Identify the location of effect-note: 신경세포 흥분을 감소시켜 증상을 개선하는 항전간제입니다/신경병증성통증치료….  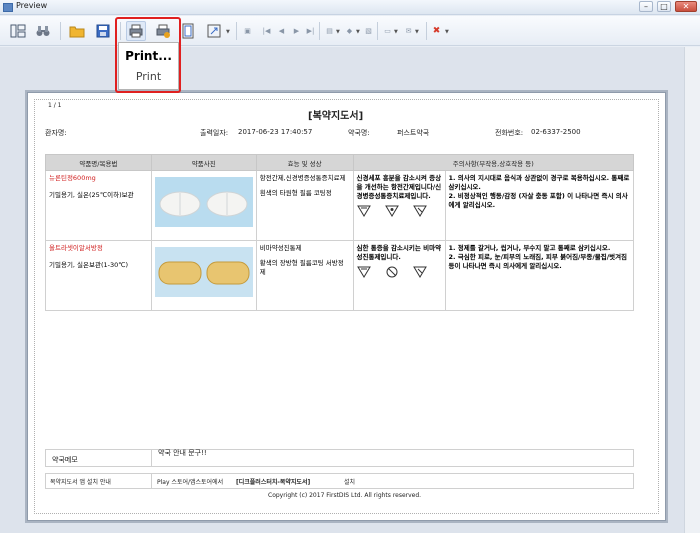
(399, 187).